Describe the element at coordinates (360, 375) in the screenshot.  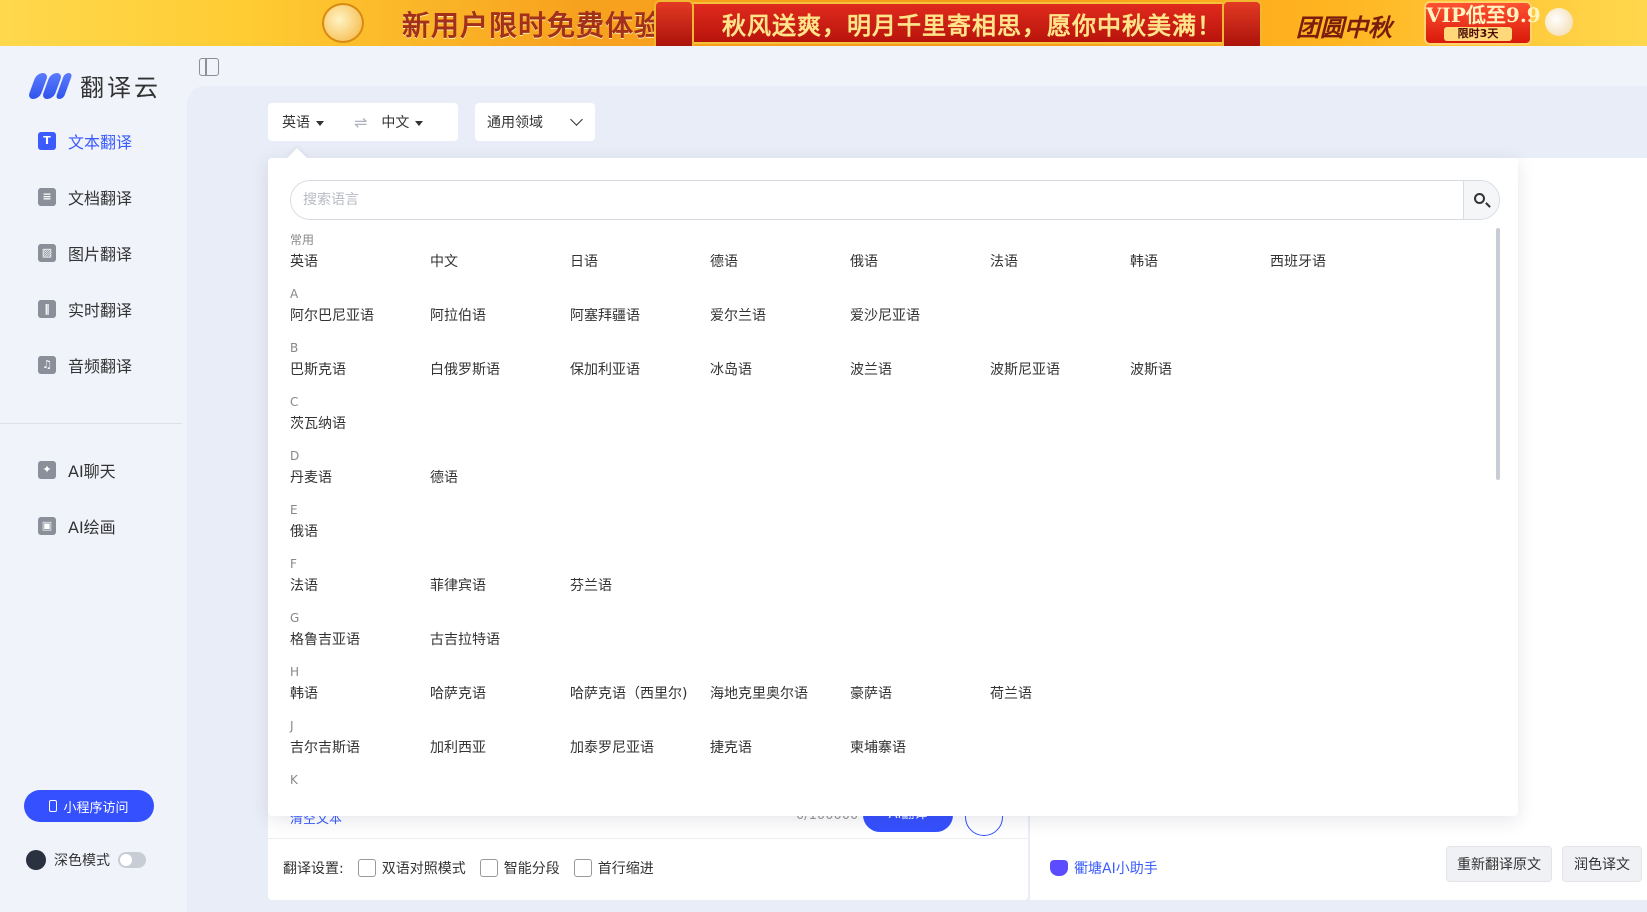
I see `language-option: 巴斯克语` at that location.